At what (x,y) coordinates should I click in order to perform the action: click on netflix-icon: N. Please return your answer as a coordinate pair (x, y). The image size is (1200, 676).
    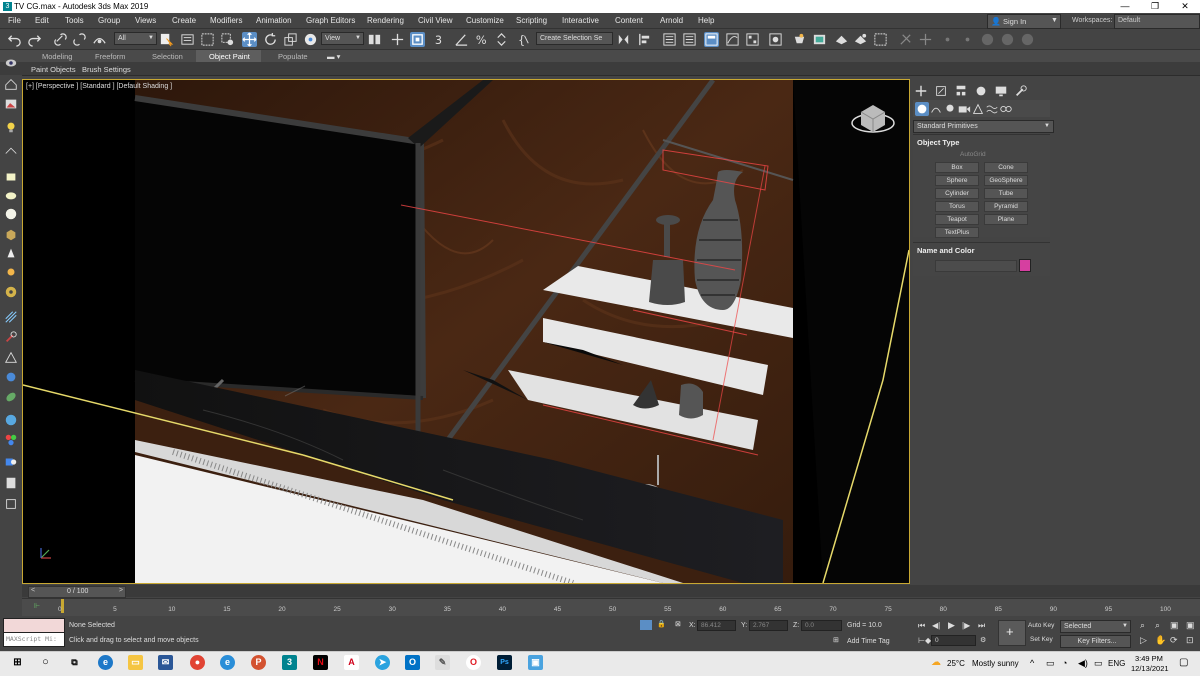
    Looking at the image, I should click on (320, 662).